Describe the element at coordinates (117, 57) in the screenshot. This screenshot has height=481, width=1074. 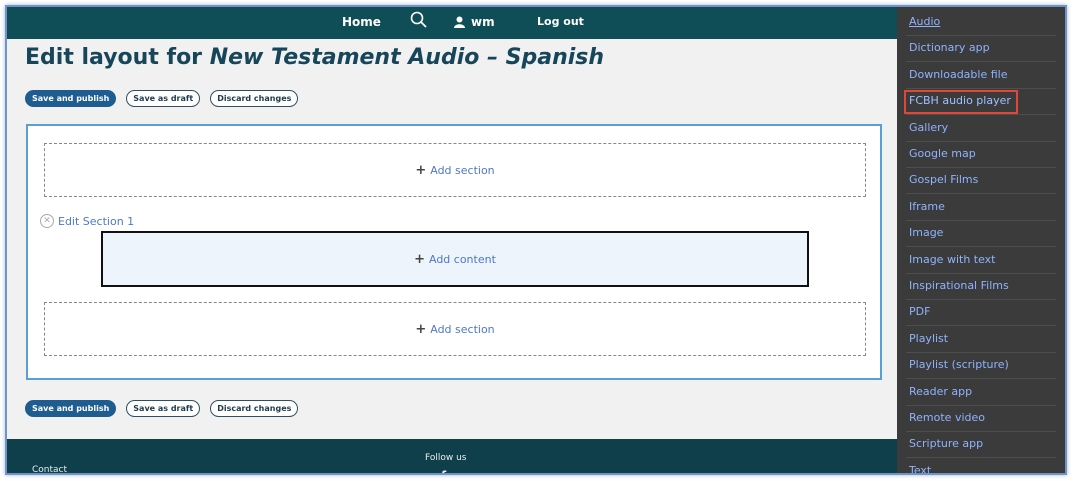
I see `page-title-prefix: Edit layout for` at that location.